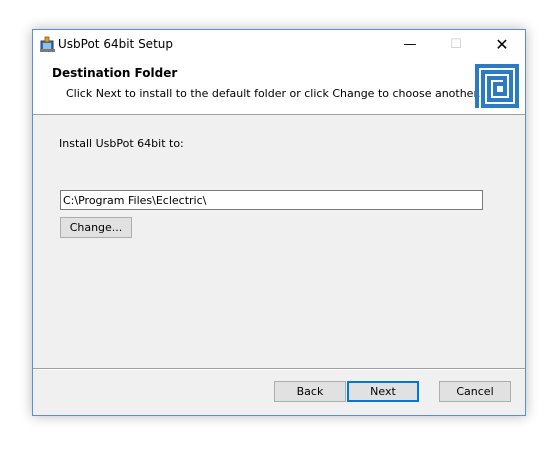 The width and height of the screenshot is (559, 449). What do you see at coordinates (456, 45) in the screenshot?
I see `maximize-button: ☐` at bounding box center [456, 45].